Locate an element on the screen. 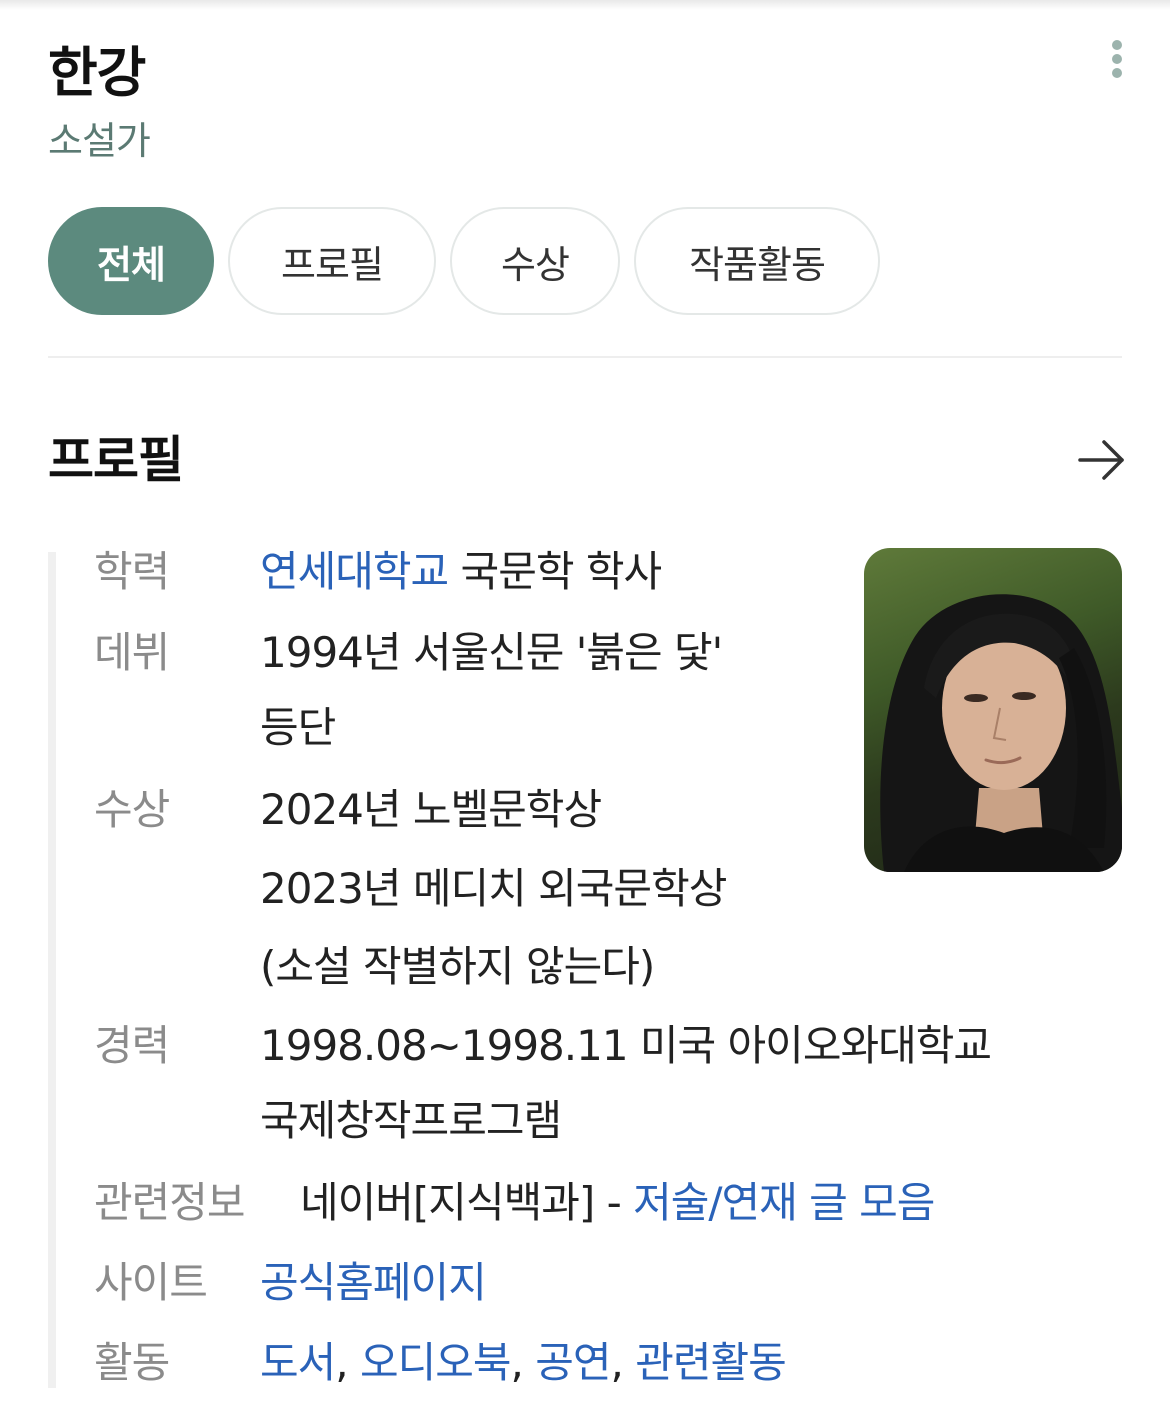  tab-profile: 프로필 is located at coordinates (332, 261).